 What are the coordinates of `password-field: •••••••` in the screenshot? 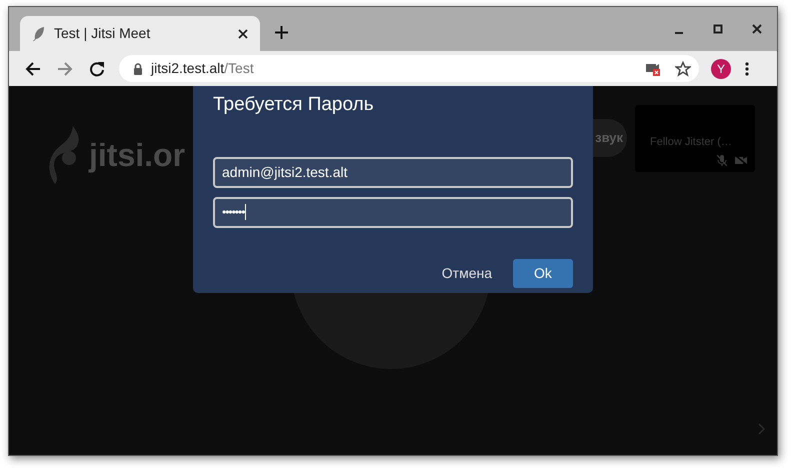 It's located at (393, 212).